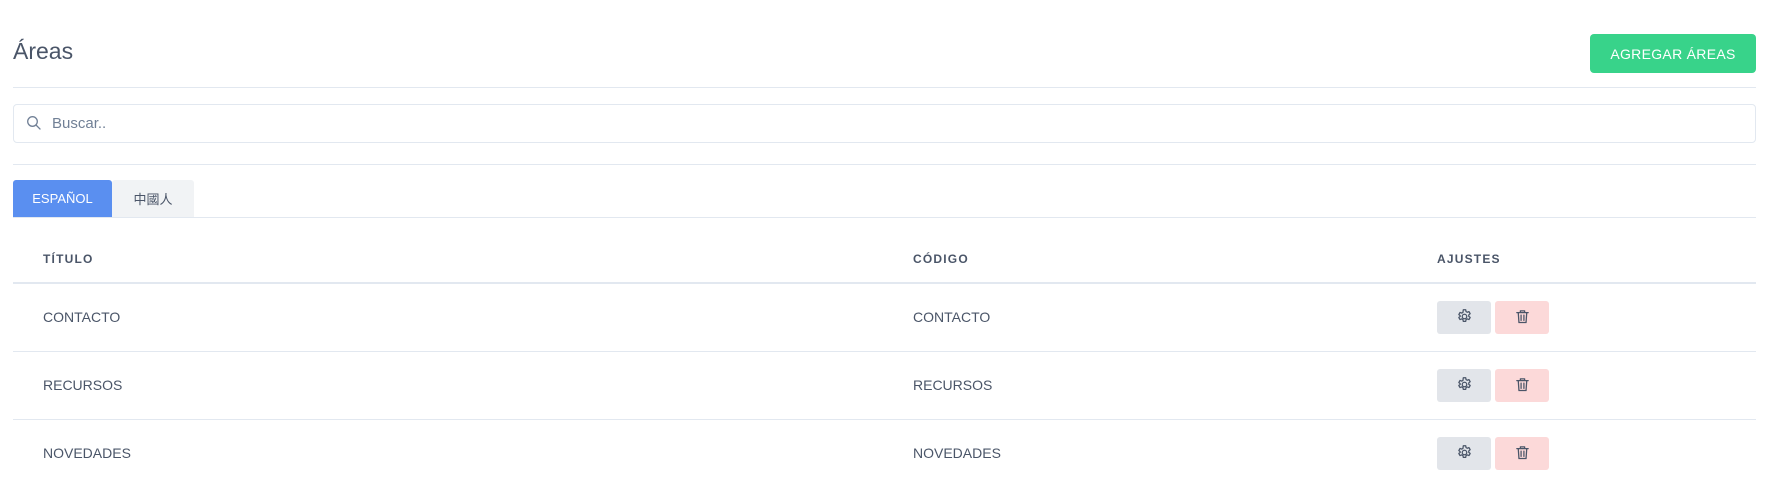 This screenshot has width=1773, height=502. Describe the element at coordinates (82, 317) in the screenshot. I see `cell-titulo: CONTACTO` at that location.